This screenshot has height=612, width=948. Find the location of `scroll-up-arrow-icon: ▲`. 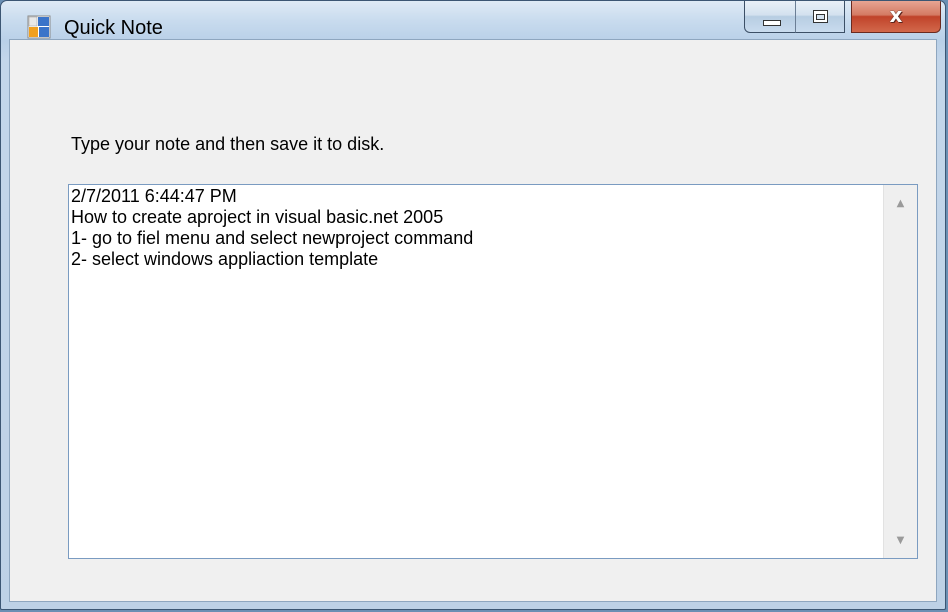

scroll-up-arrow-icon: ▲ is located at coordinates (900, 204).